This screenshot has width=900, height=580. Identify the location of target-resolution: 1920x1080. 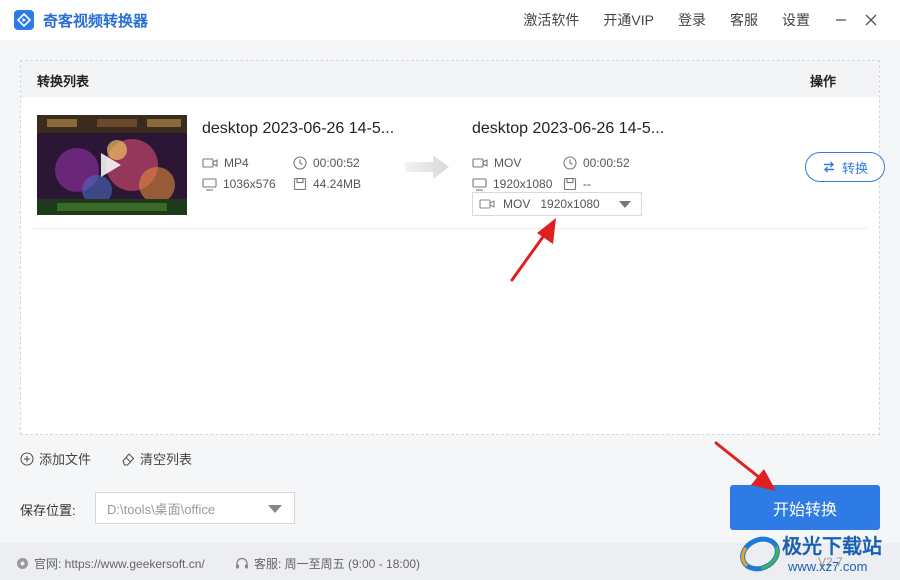
(512, 184).